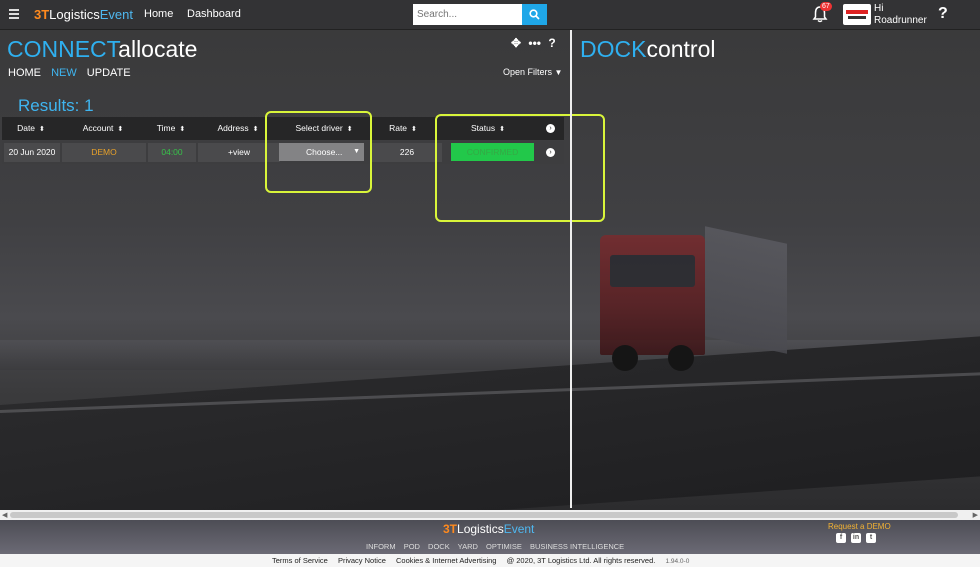 The height and width of the screenshot is (567, 980). What do you see at coordinates (407, 152) in the screenshot?
I see `cell-rate: 226` at bounding box center [407, 152].